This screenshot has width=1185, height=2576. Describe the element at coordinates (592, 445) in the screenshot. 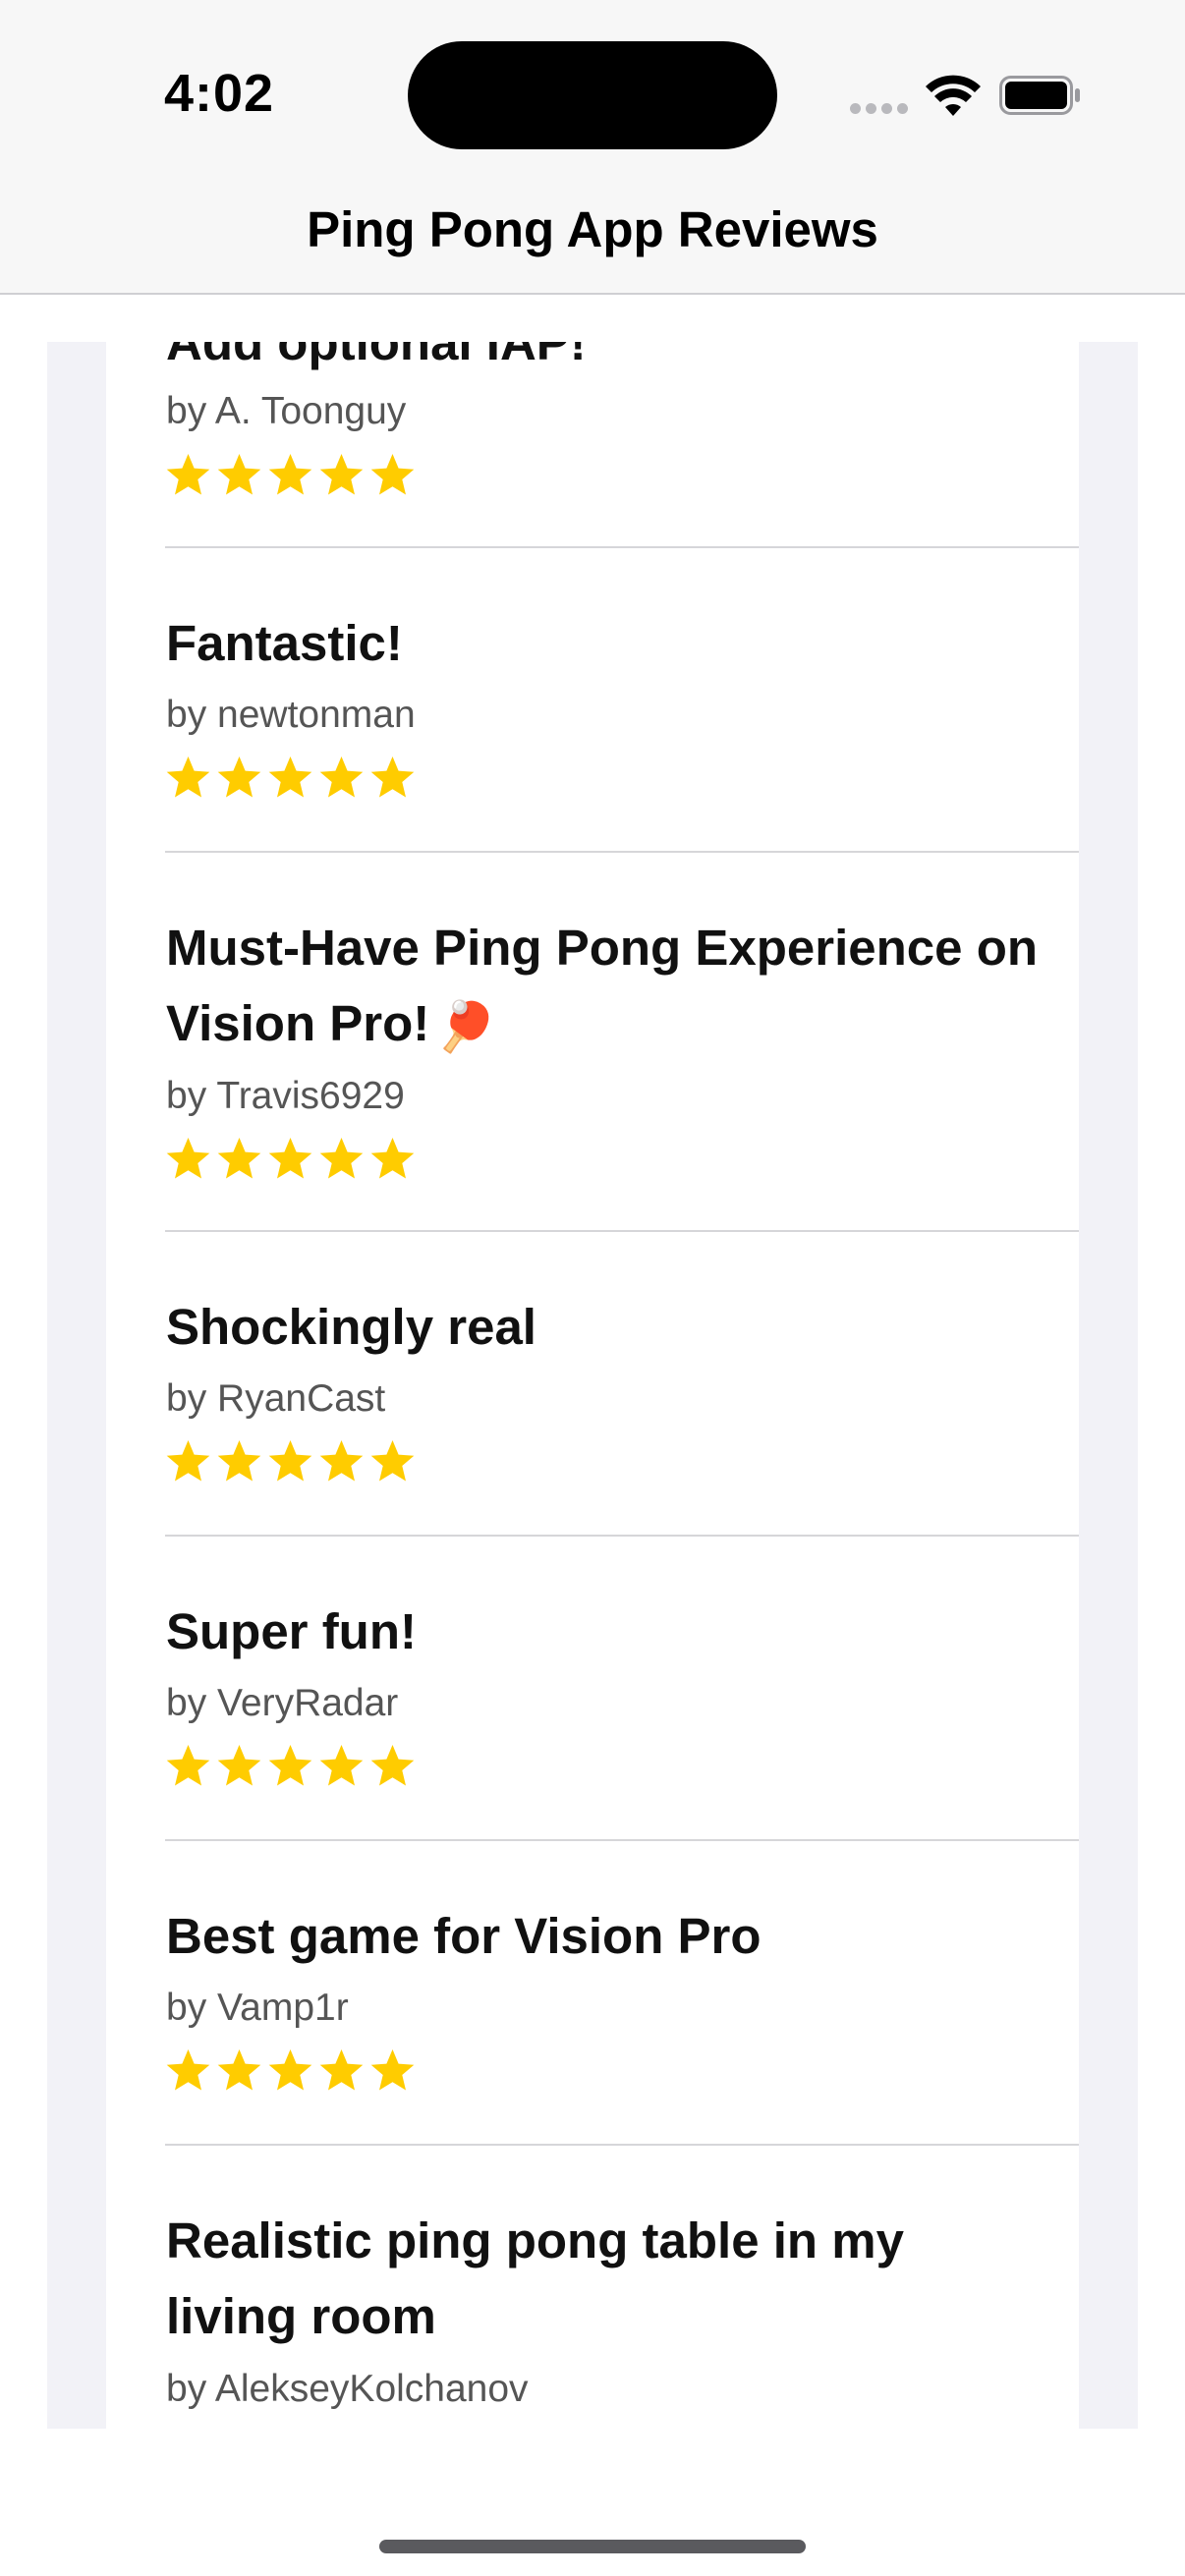

I see `review-row: Add optional IAP! by A. Toonguy` at that location.